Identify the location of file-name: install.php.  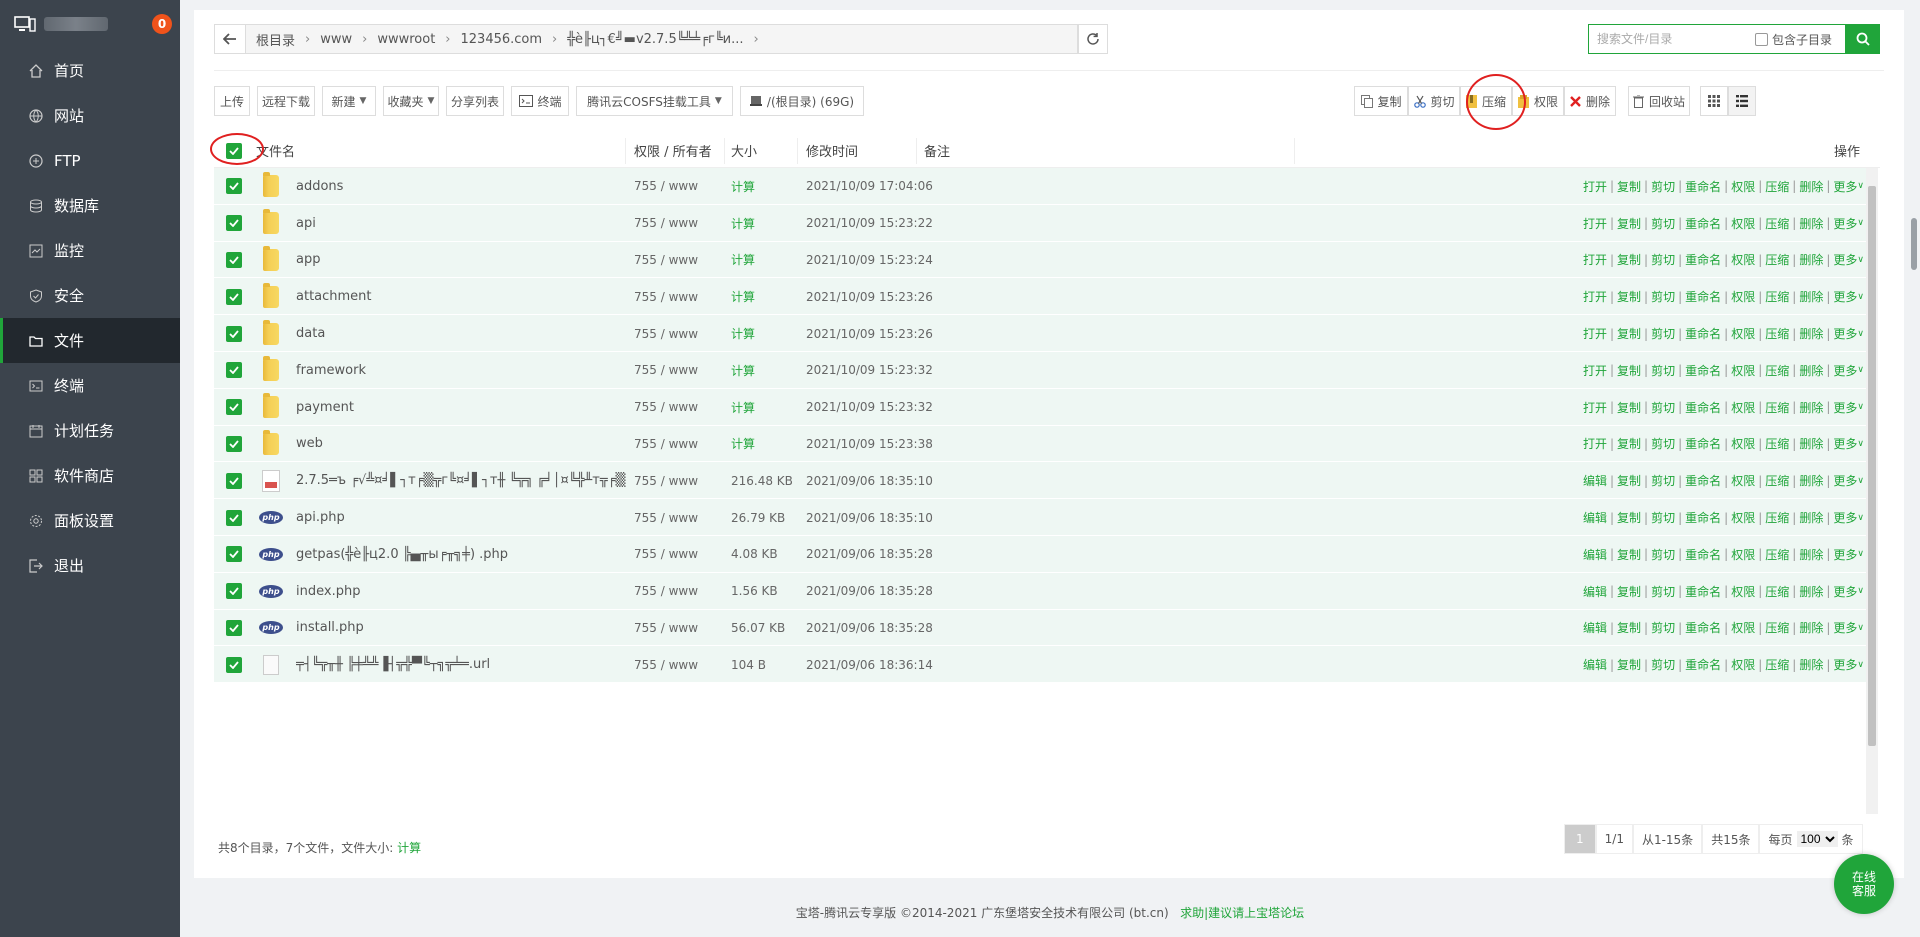
(461, 628).